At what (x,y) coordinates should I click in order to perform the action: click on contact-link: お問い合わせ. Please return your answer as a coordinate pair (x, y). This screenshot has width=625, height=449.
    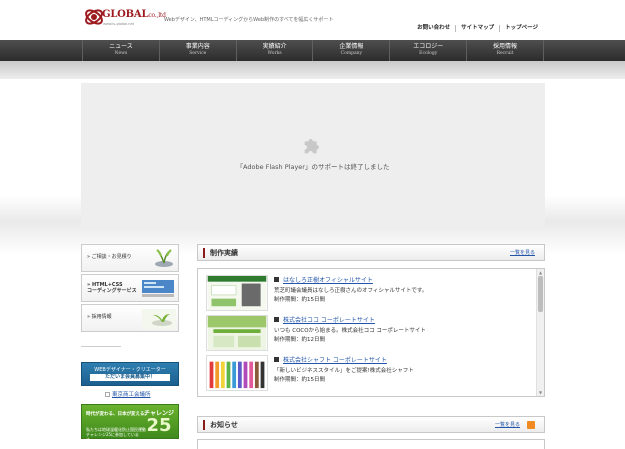
    Looking at the image, I should click on (433, 28).